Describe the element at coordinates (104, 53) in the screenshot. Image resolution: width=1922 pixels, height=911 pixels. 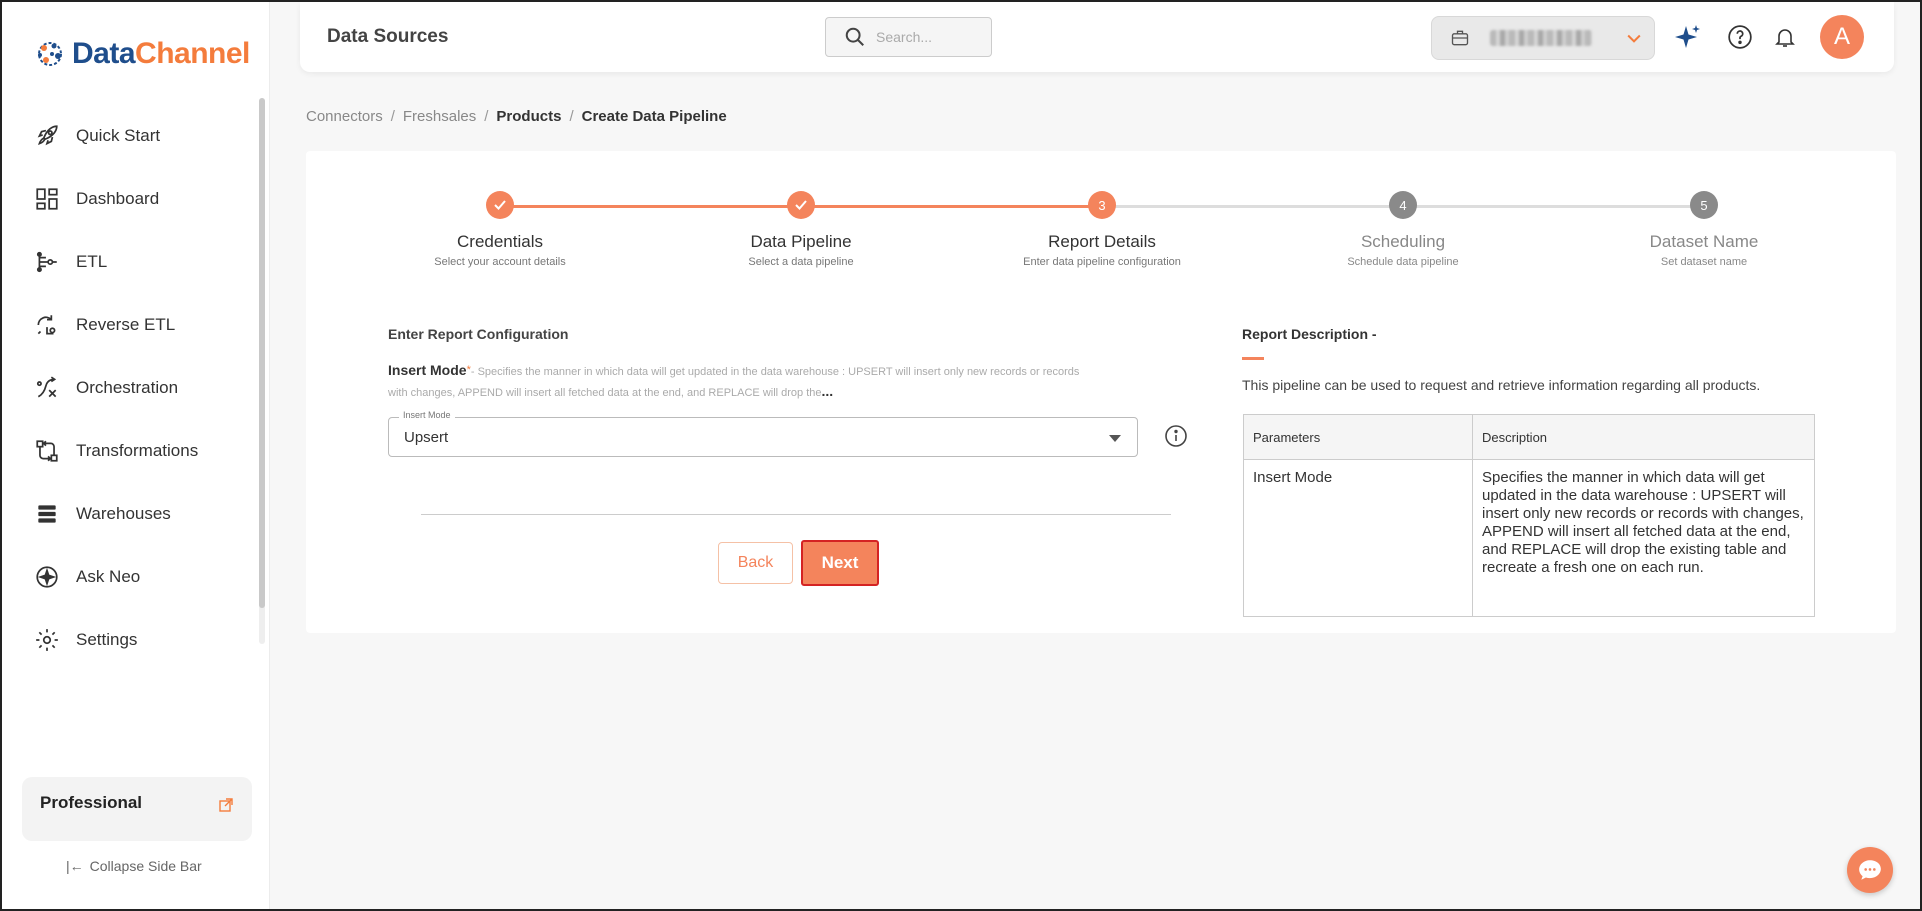
I see `logo-text-data: Data` at that location.